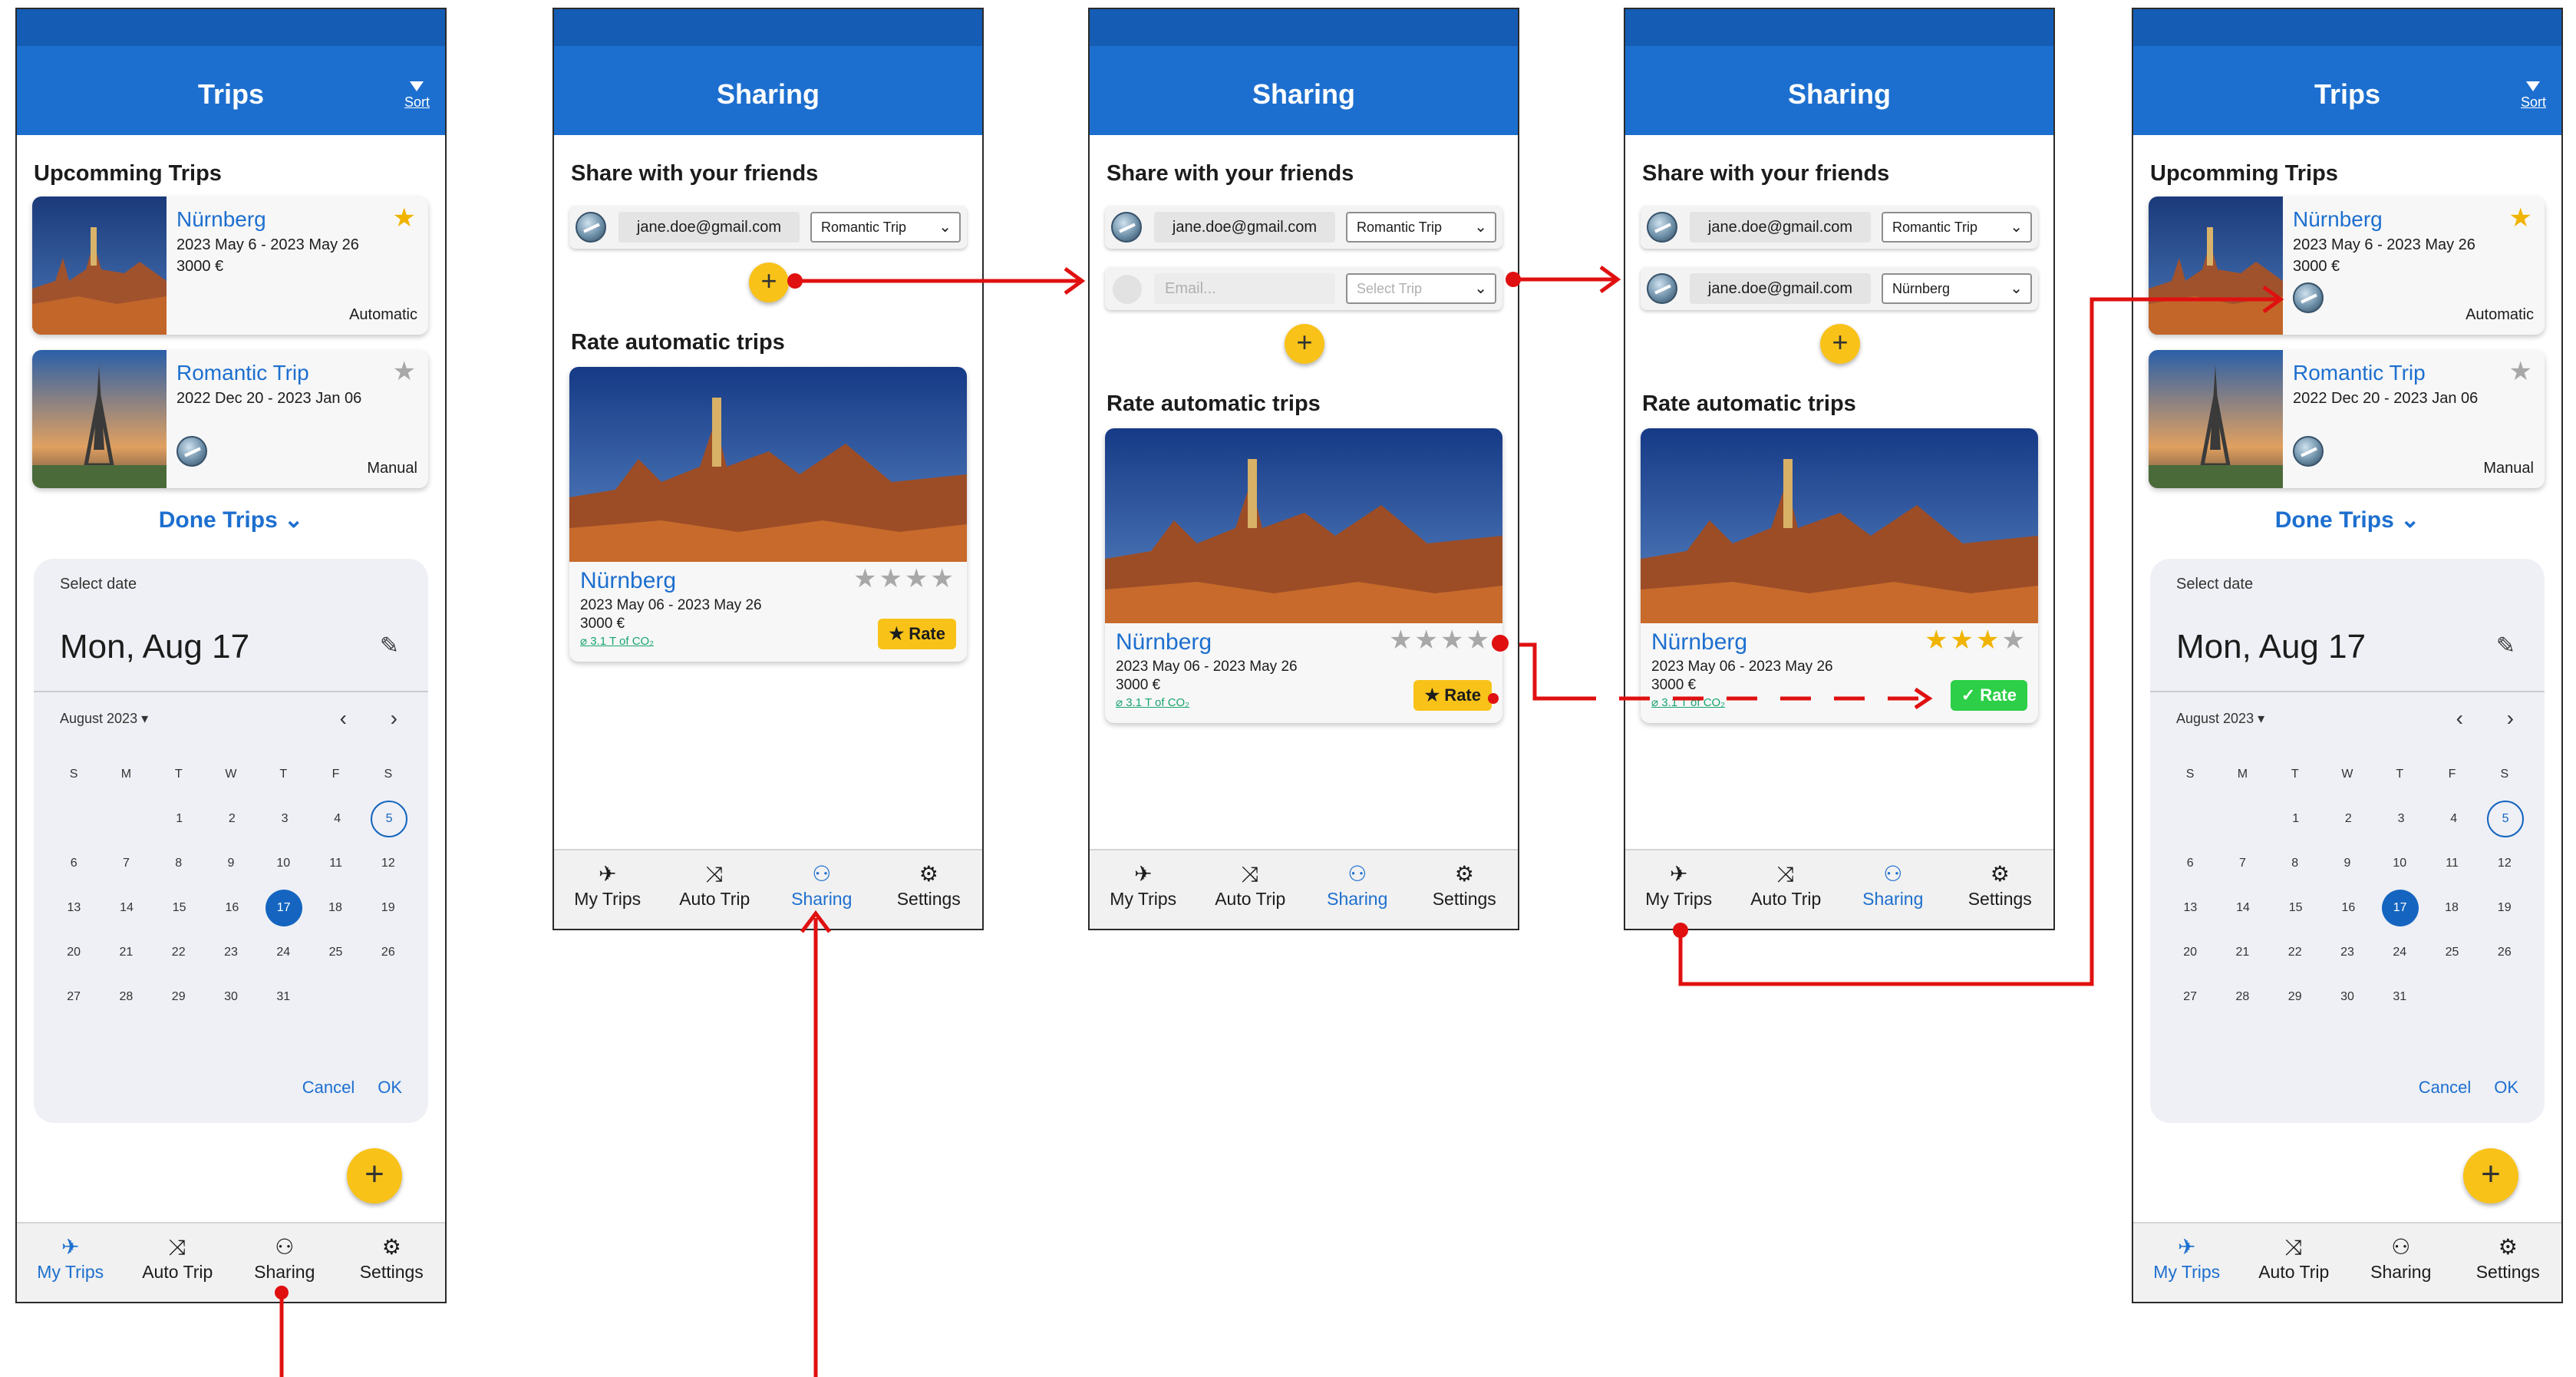 This screenshot has width=2576, height=1377. Describe the element at coordinates (1421, 288) in the screenshot. I see `trip-select: Select Trip ⌄` at that location.